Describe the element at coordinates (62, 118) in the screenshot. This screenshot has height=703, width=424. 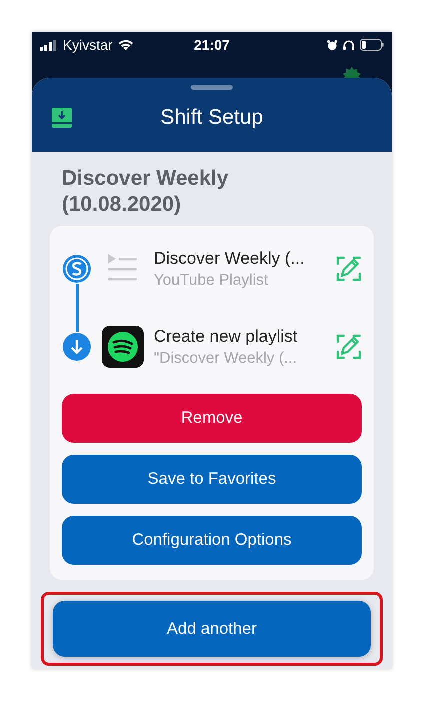
I see `download-icon` at that location.